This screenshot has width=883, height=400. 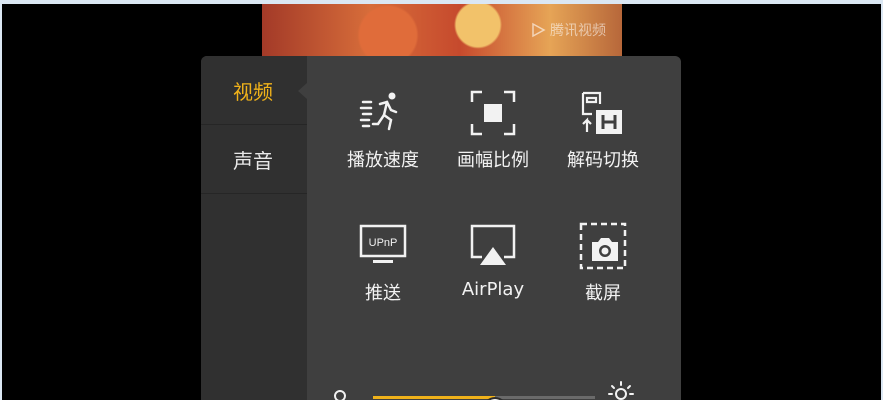 I want to click on watermark-text: 腾讯视频, so click(x=578, y=31).